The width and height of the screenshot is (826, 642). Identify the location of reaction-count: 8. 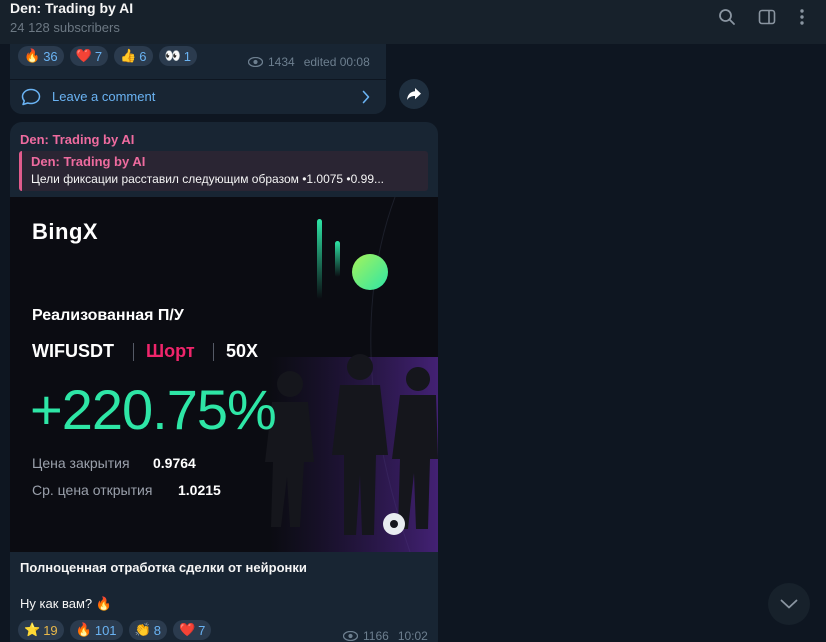
(157, 630).